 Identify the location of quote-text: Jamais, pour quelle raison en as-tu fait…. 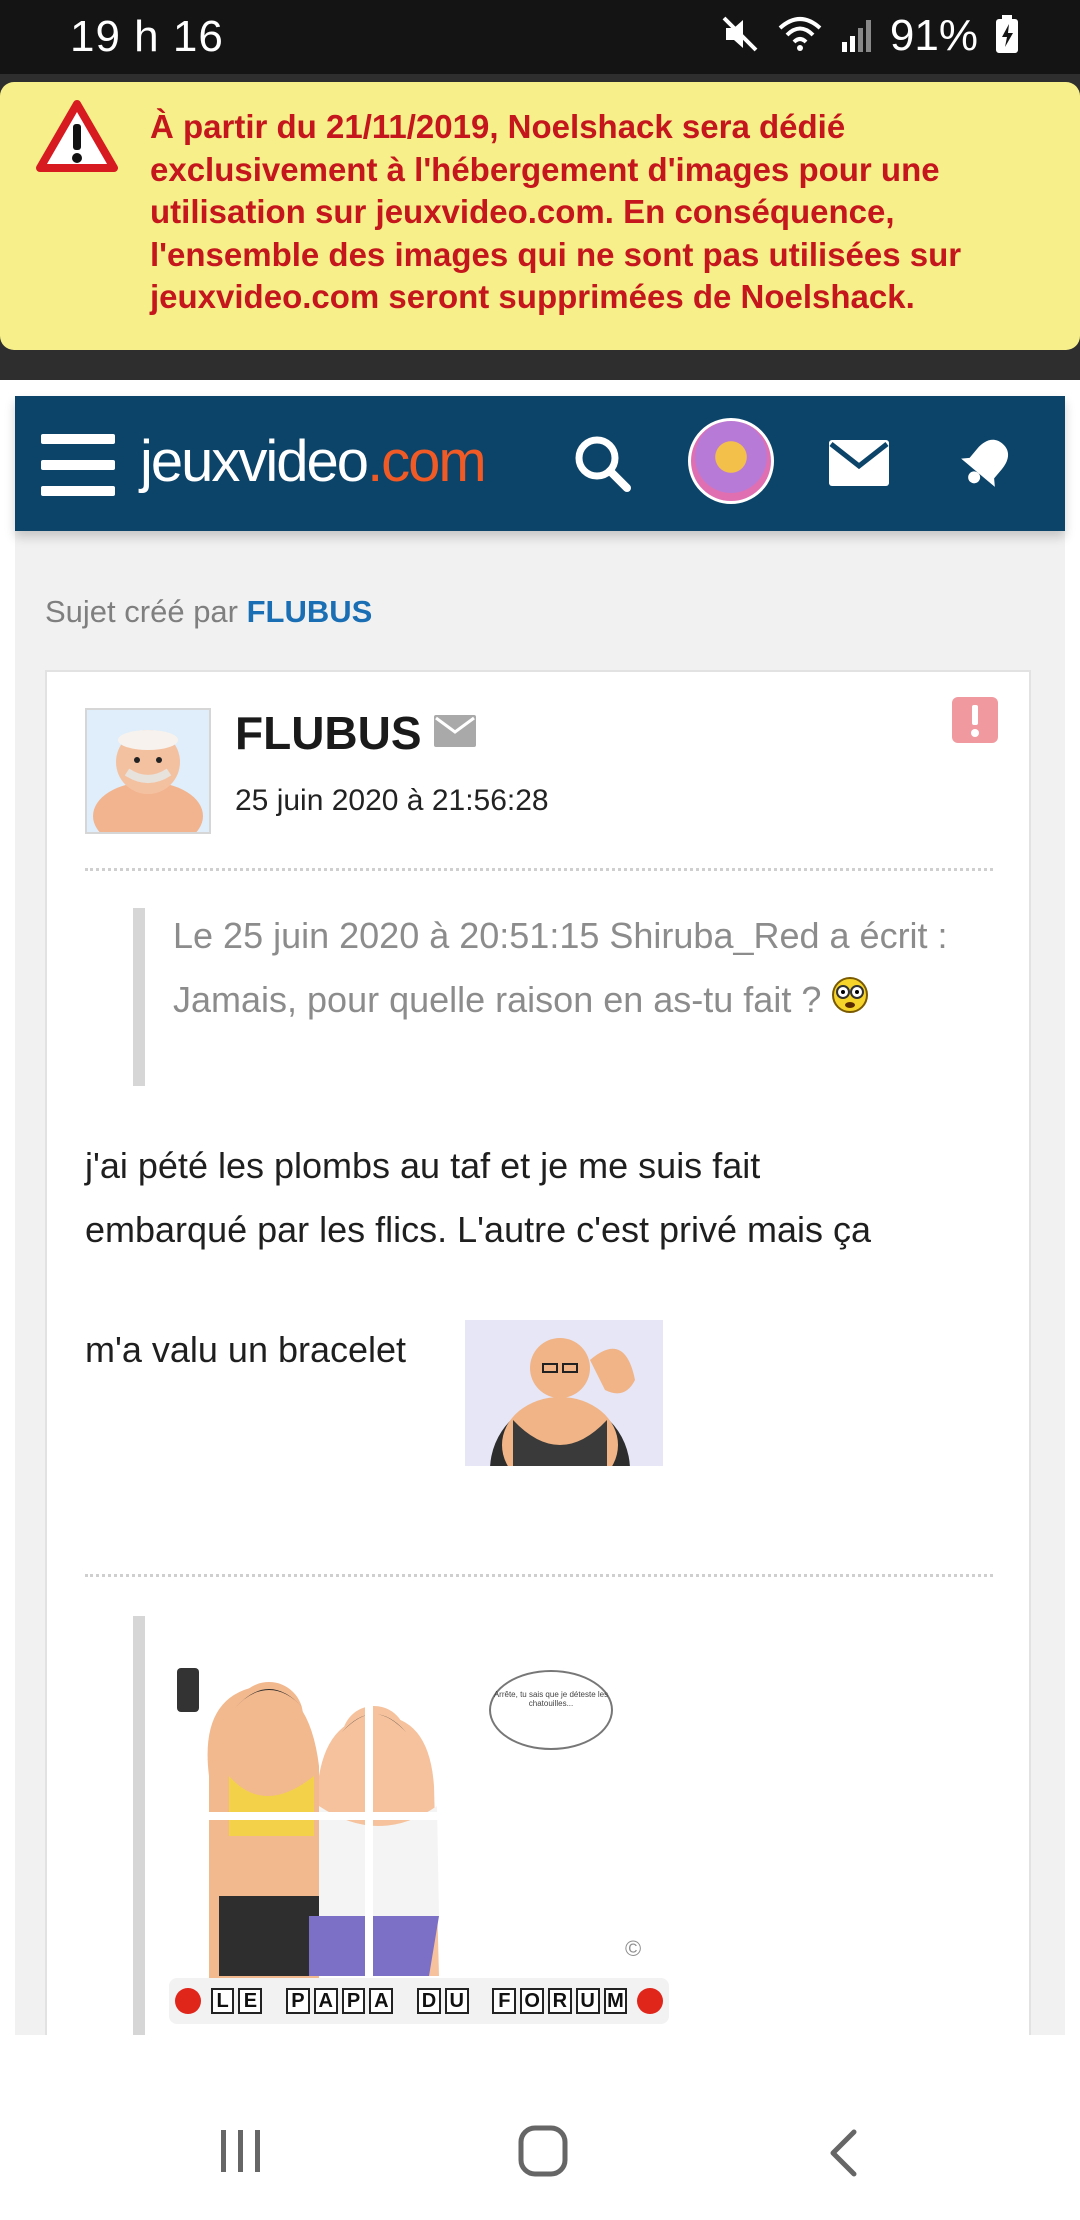
(497, 999).